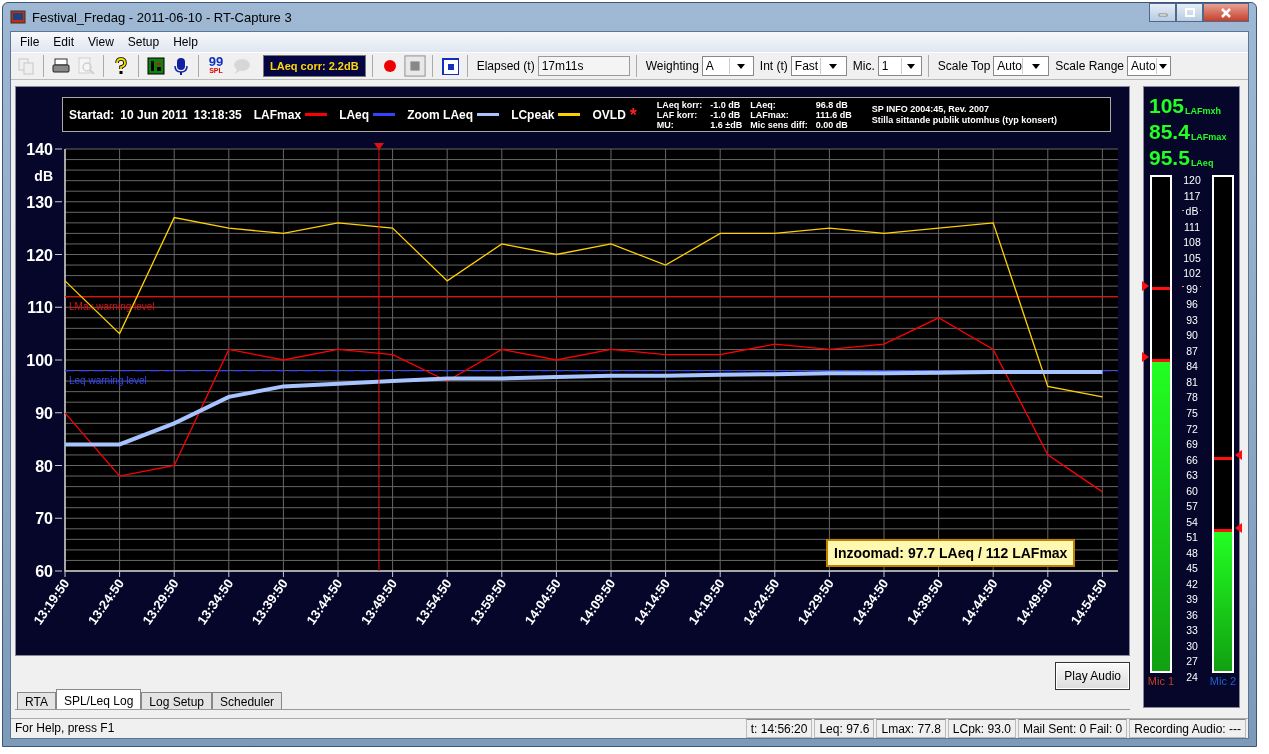  I want to click on window-title: Festival_Fredag - 2011-06-10 - RT-Capture 3, so click(162, 17).